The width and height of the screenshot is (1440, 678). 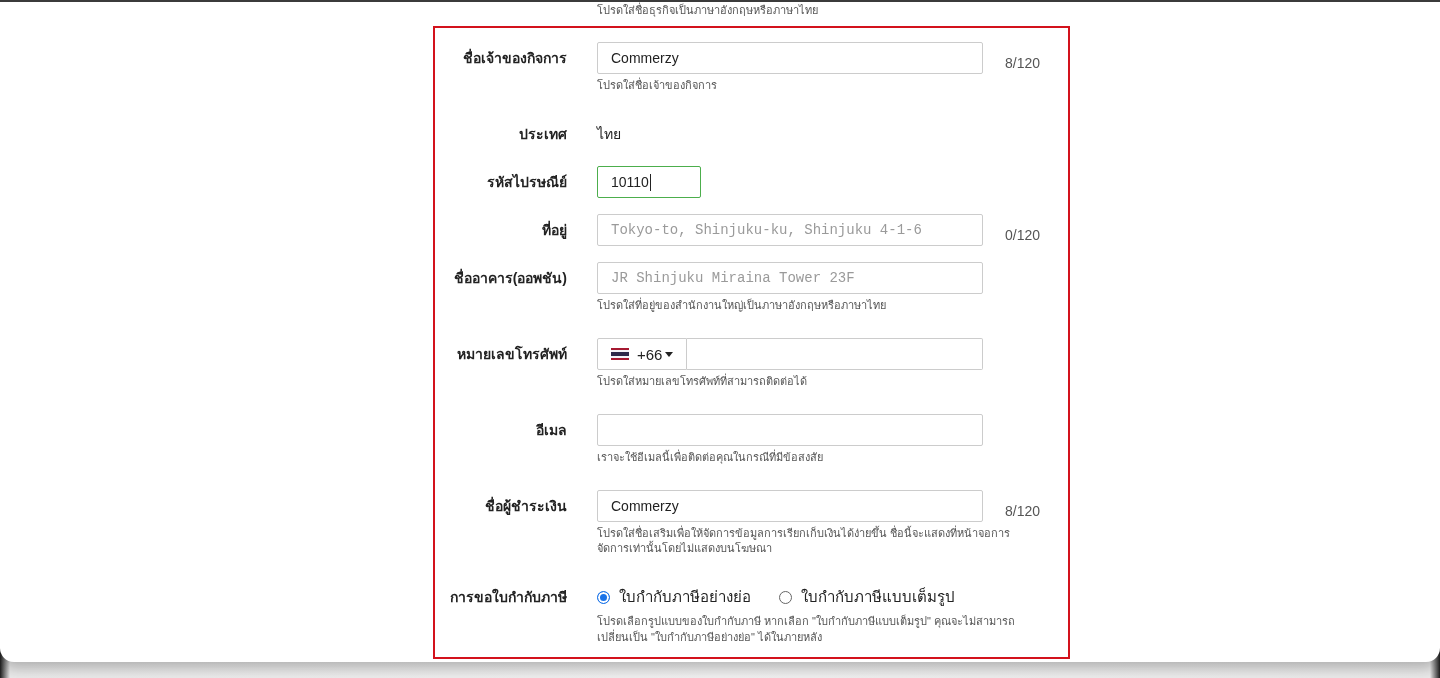 I want to click on field-label: ที่อยู่, so click(x=554, y=230).